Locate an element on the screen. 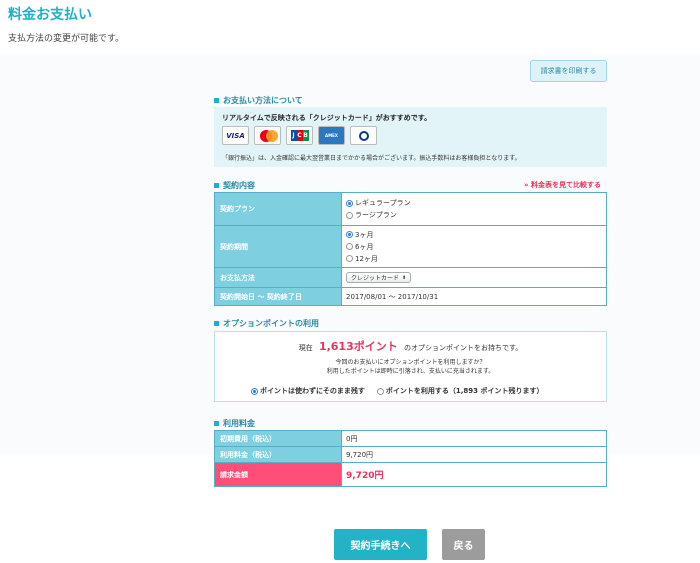  point-option-use: ポイントを利用する（1,893 ポイント残ります） is located at coordinates (460, 391).